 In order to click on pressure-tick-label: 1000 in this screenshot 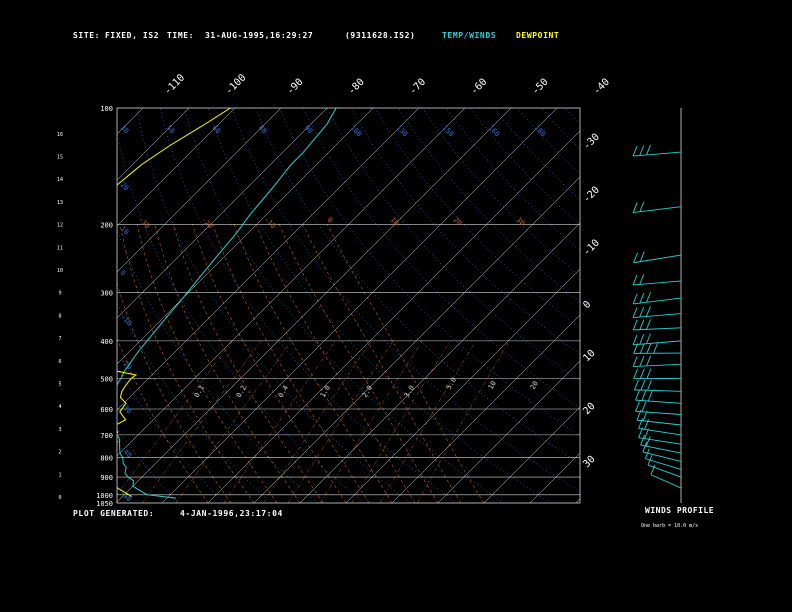, I will do `click(104, 496)`.